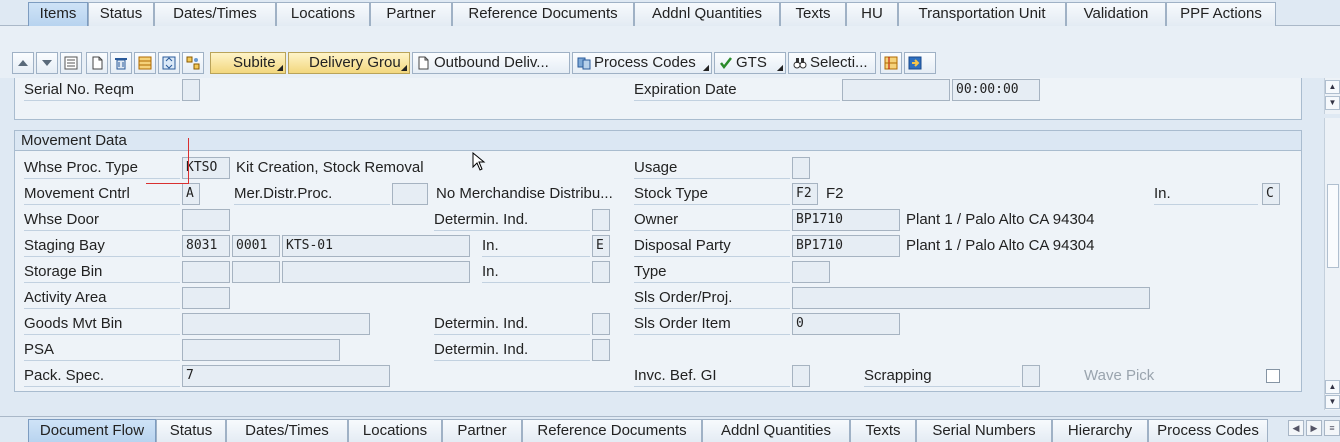 This screenshot has height=442, width=1340. I want to click on scrapping-field, so click(1031, 376).